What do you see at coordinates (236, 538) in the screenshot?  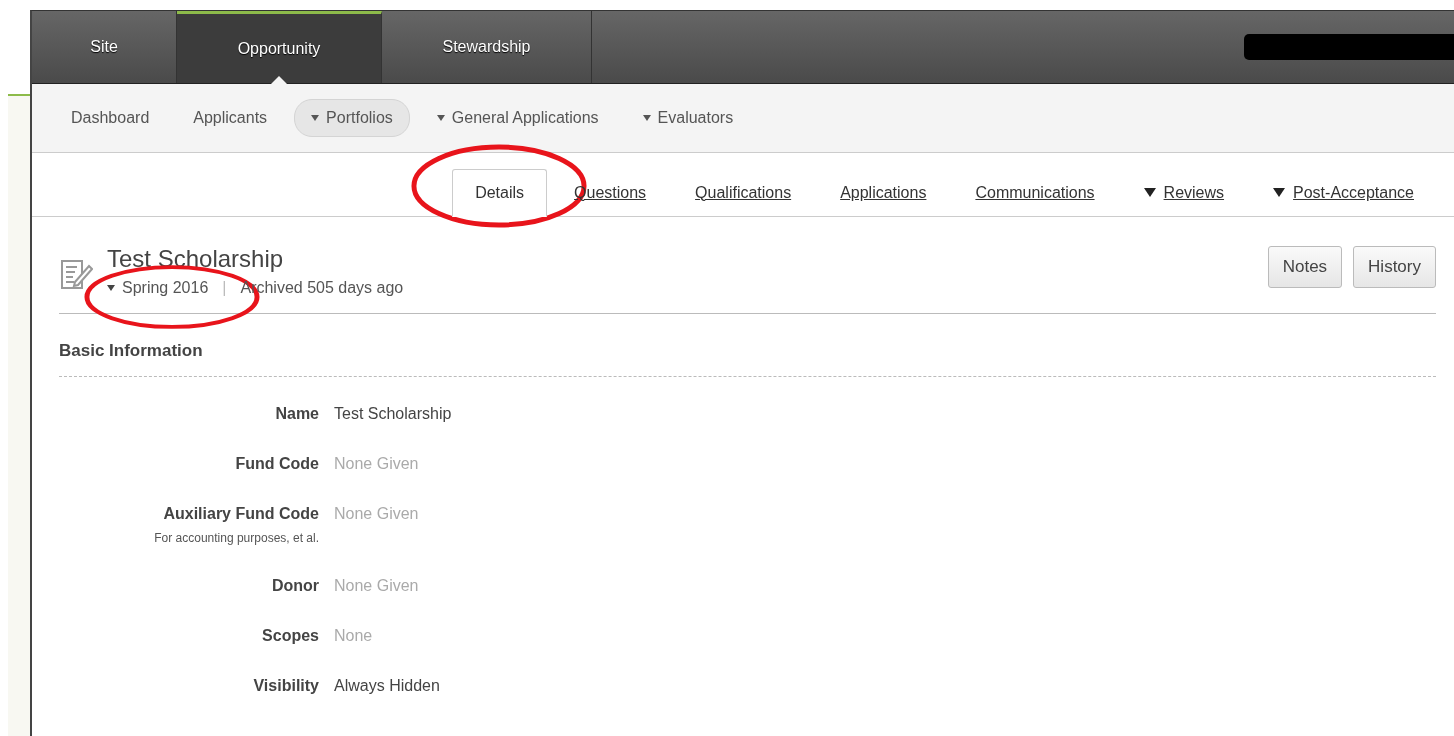 I see `field-hint: For accounting purposes, et al.` at bounding box center [236, 538].